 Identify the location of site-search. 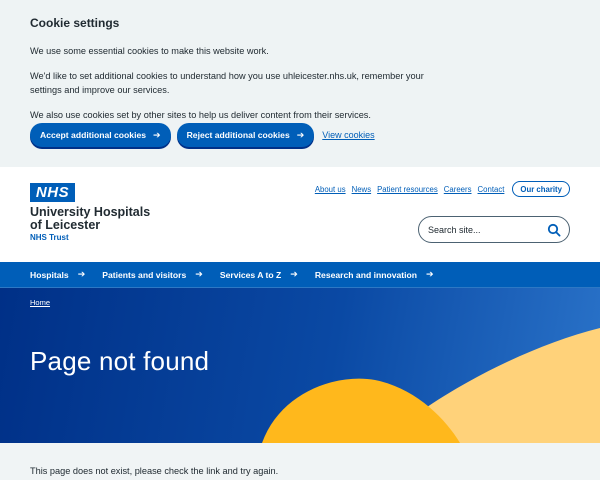
(494, 229).